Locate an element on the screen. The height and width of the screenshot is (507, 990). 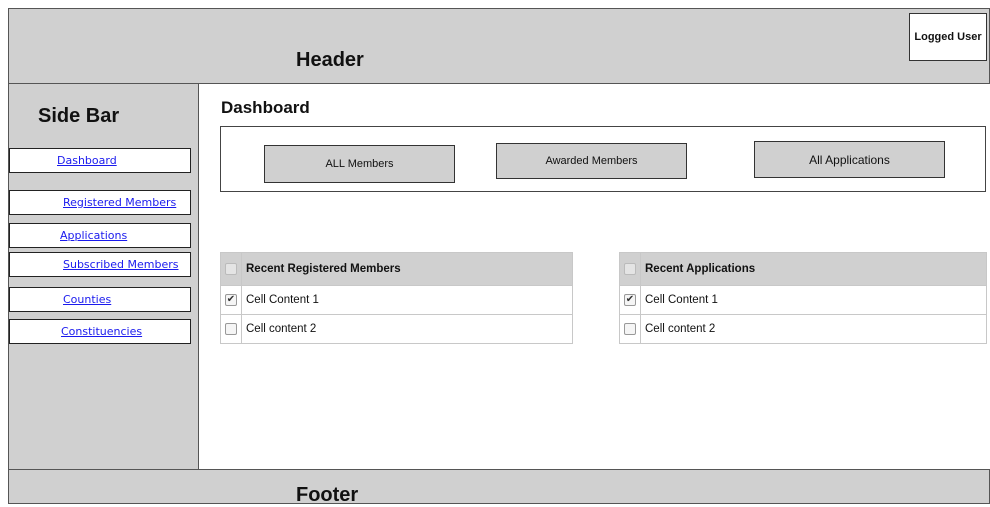
sidebar-item-counties: Counties is located at coordinates (100, 299).